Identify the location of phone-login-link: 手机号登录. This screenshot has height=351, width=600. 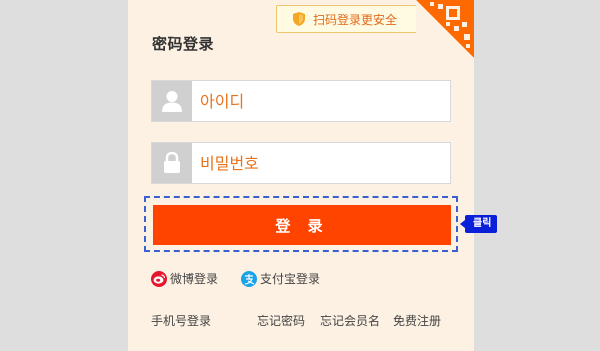
(181, 320).